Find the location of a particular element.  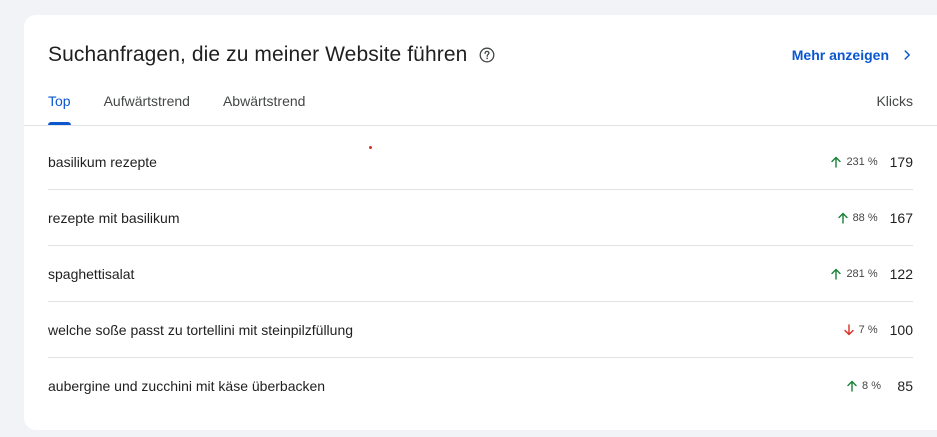

trend-change: 88 % is located at coordinates (857, 218).